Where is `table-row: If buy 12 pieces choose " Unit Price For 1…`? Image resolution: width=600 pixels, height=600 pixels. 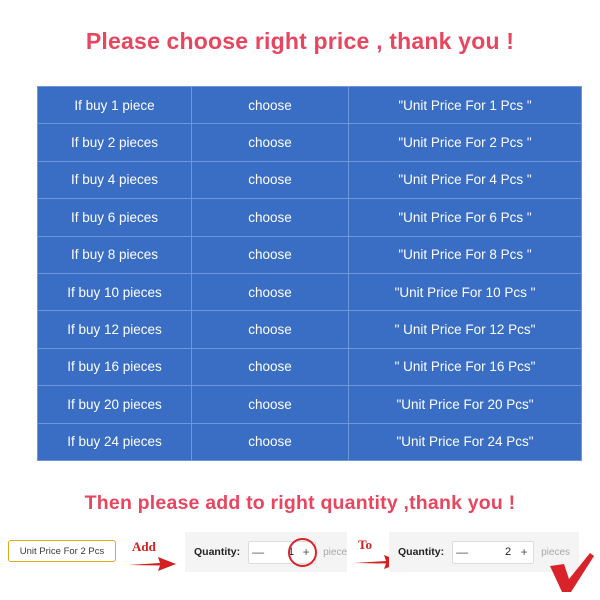
table-row: If buy 12 pieces choose " Unit Price For 1… is located at coordinates (309, 329).